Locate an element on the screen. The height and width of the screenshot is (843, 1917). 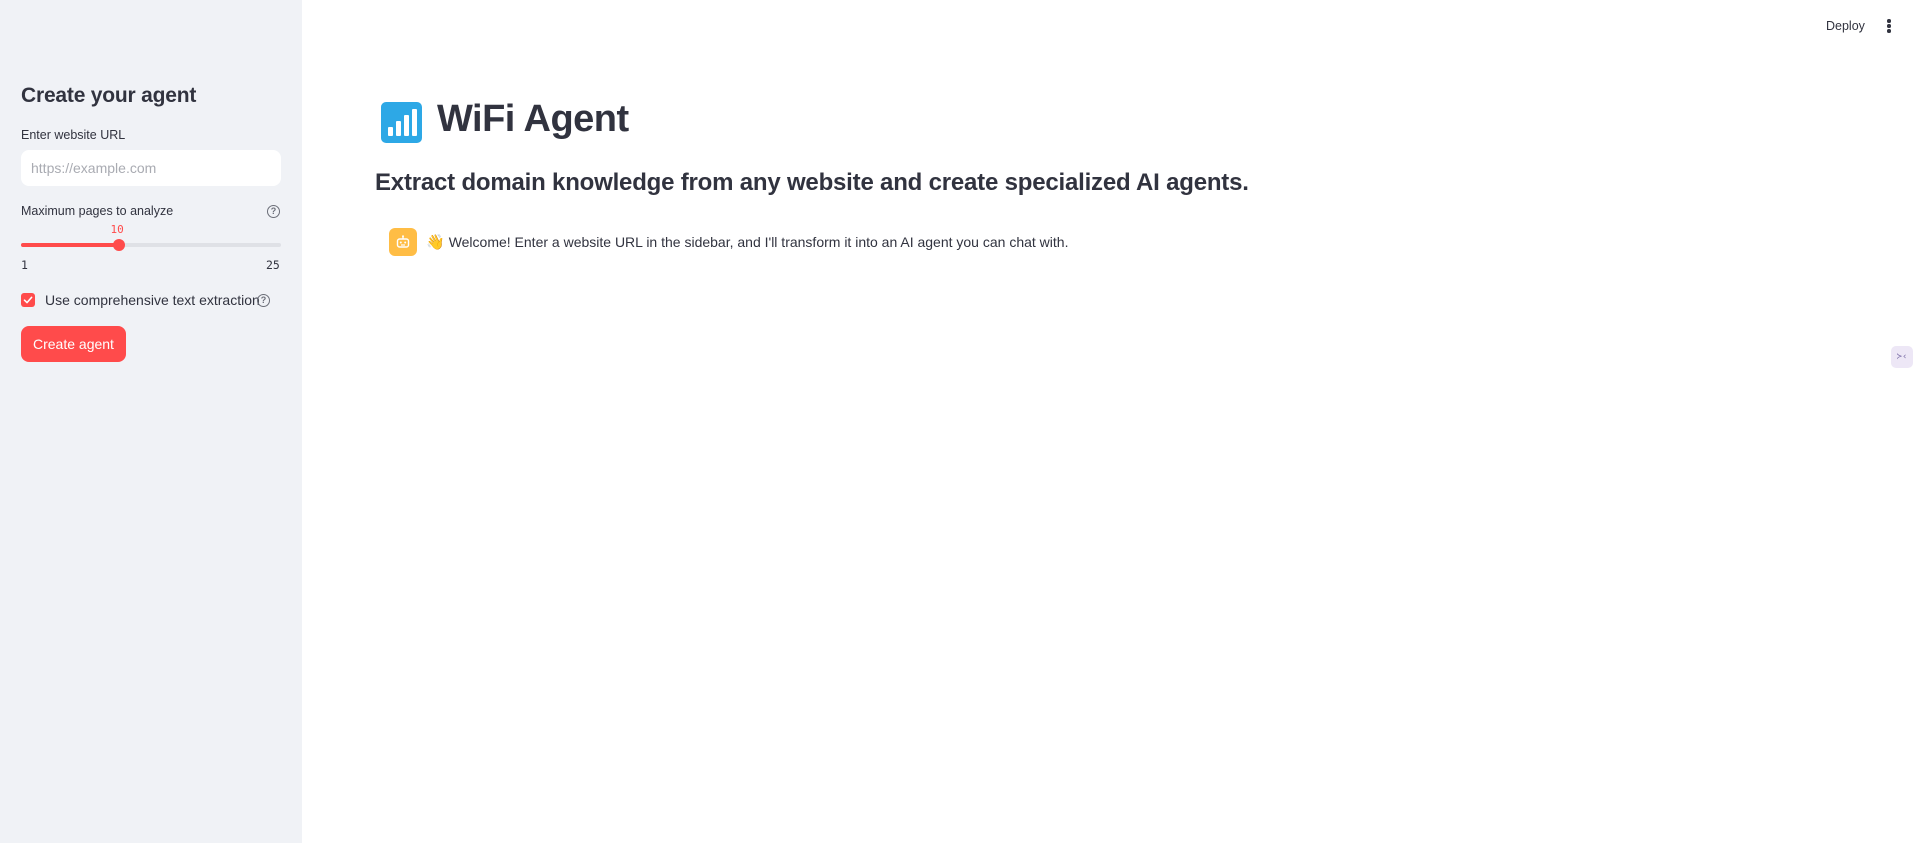
create-agent-button: Create agent is located at coordinates (73, 344).